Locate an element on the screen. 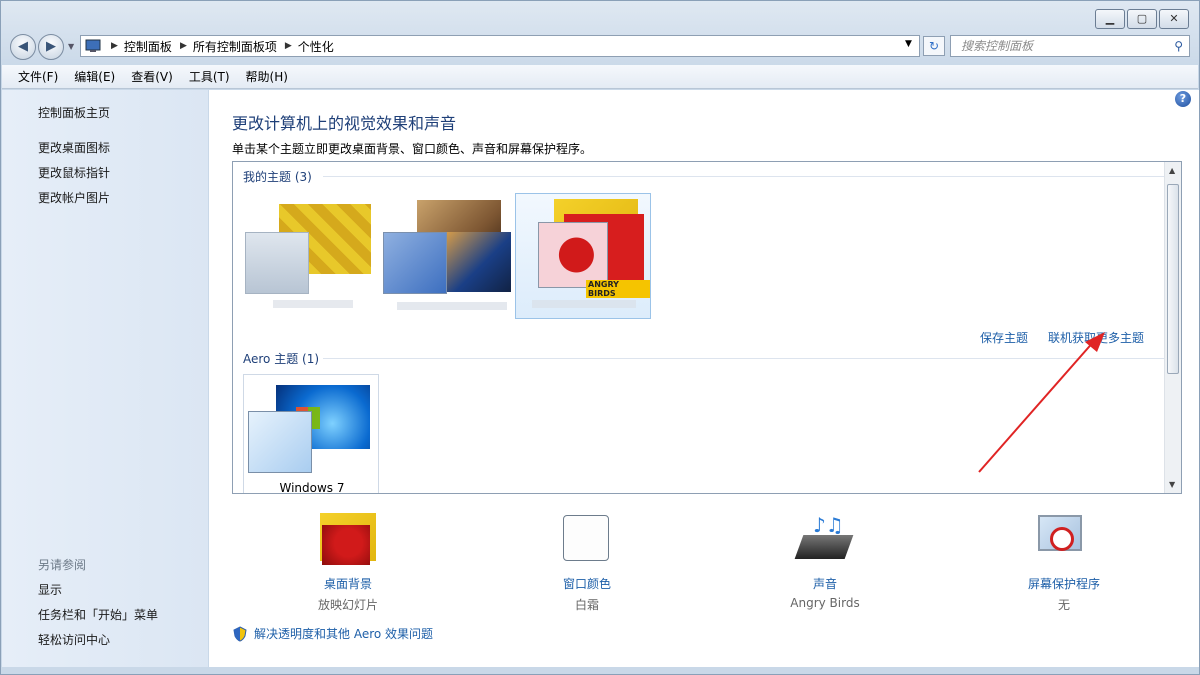 This screenshot has height=675, width=1200. aero-themes-header: Aero 主题 (1) is located at coordinates (281, 359).